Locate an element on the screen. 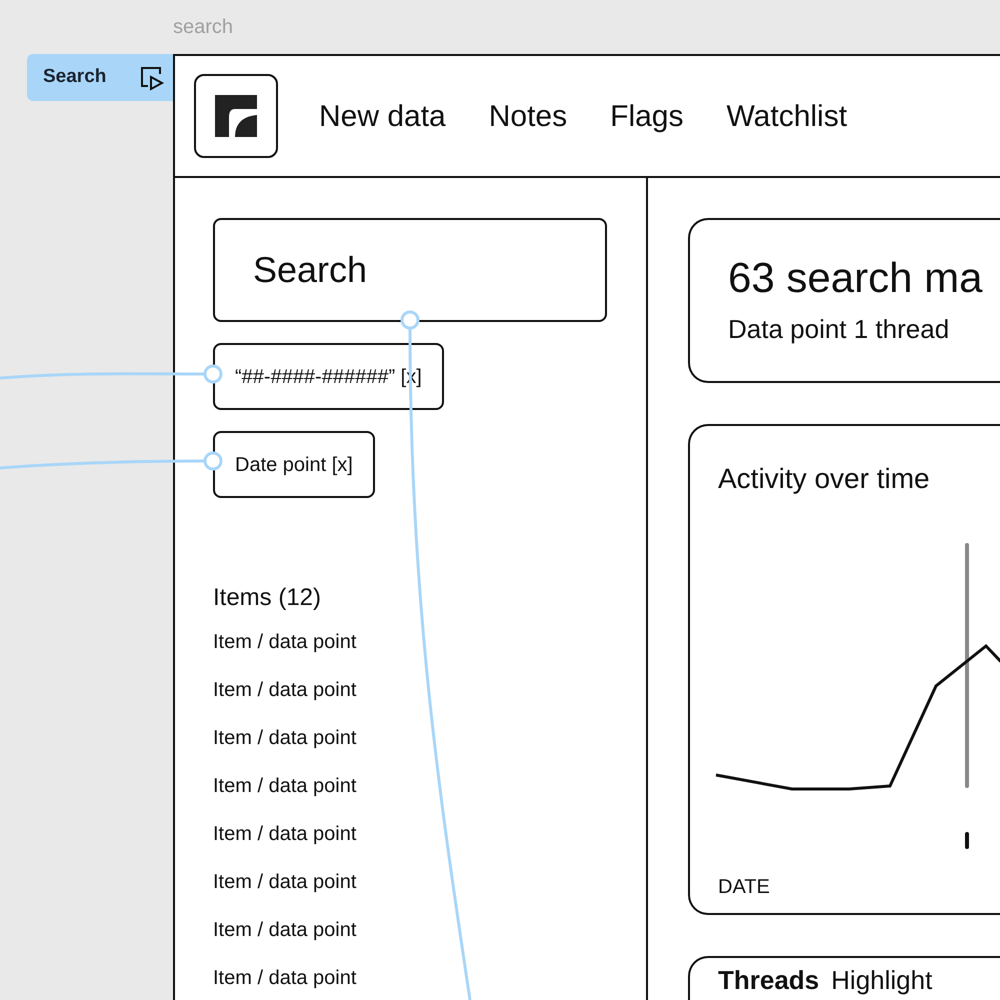  logo-icon is located at coordinates (236, 116).